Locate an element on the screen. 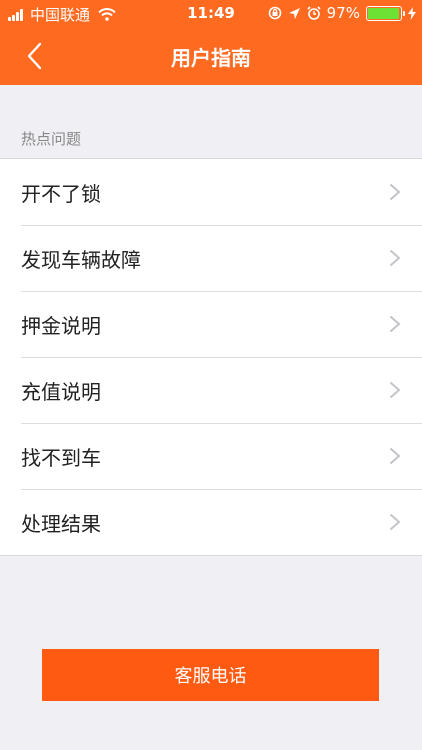  section-label: 热点问题 is located at coordinates (51, 139).